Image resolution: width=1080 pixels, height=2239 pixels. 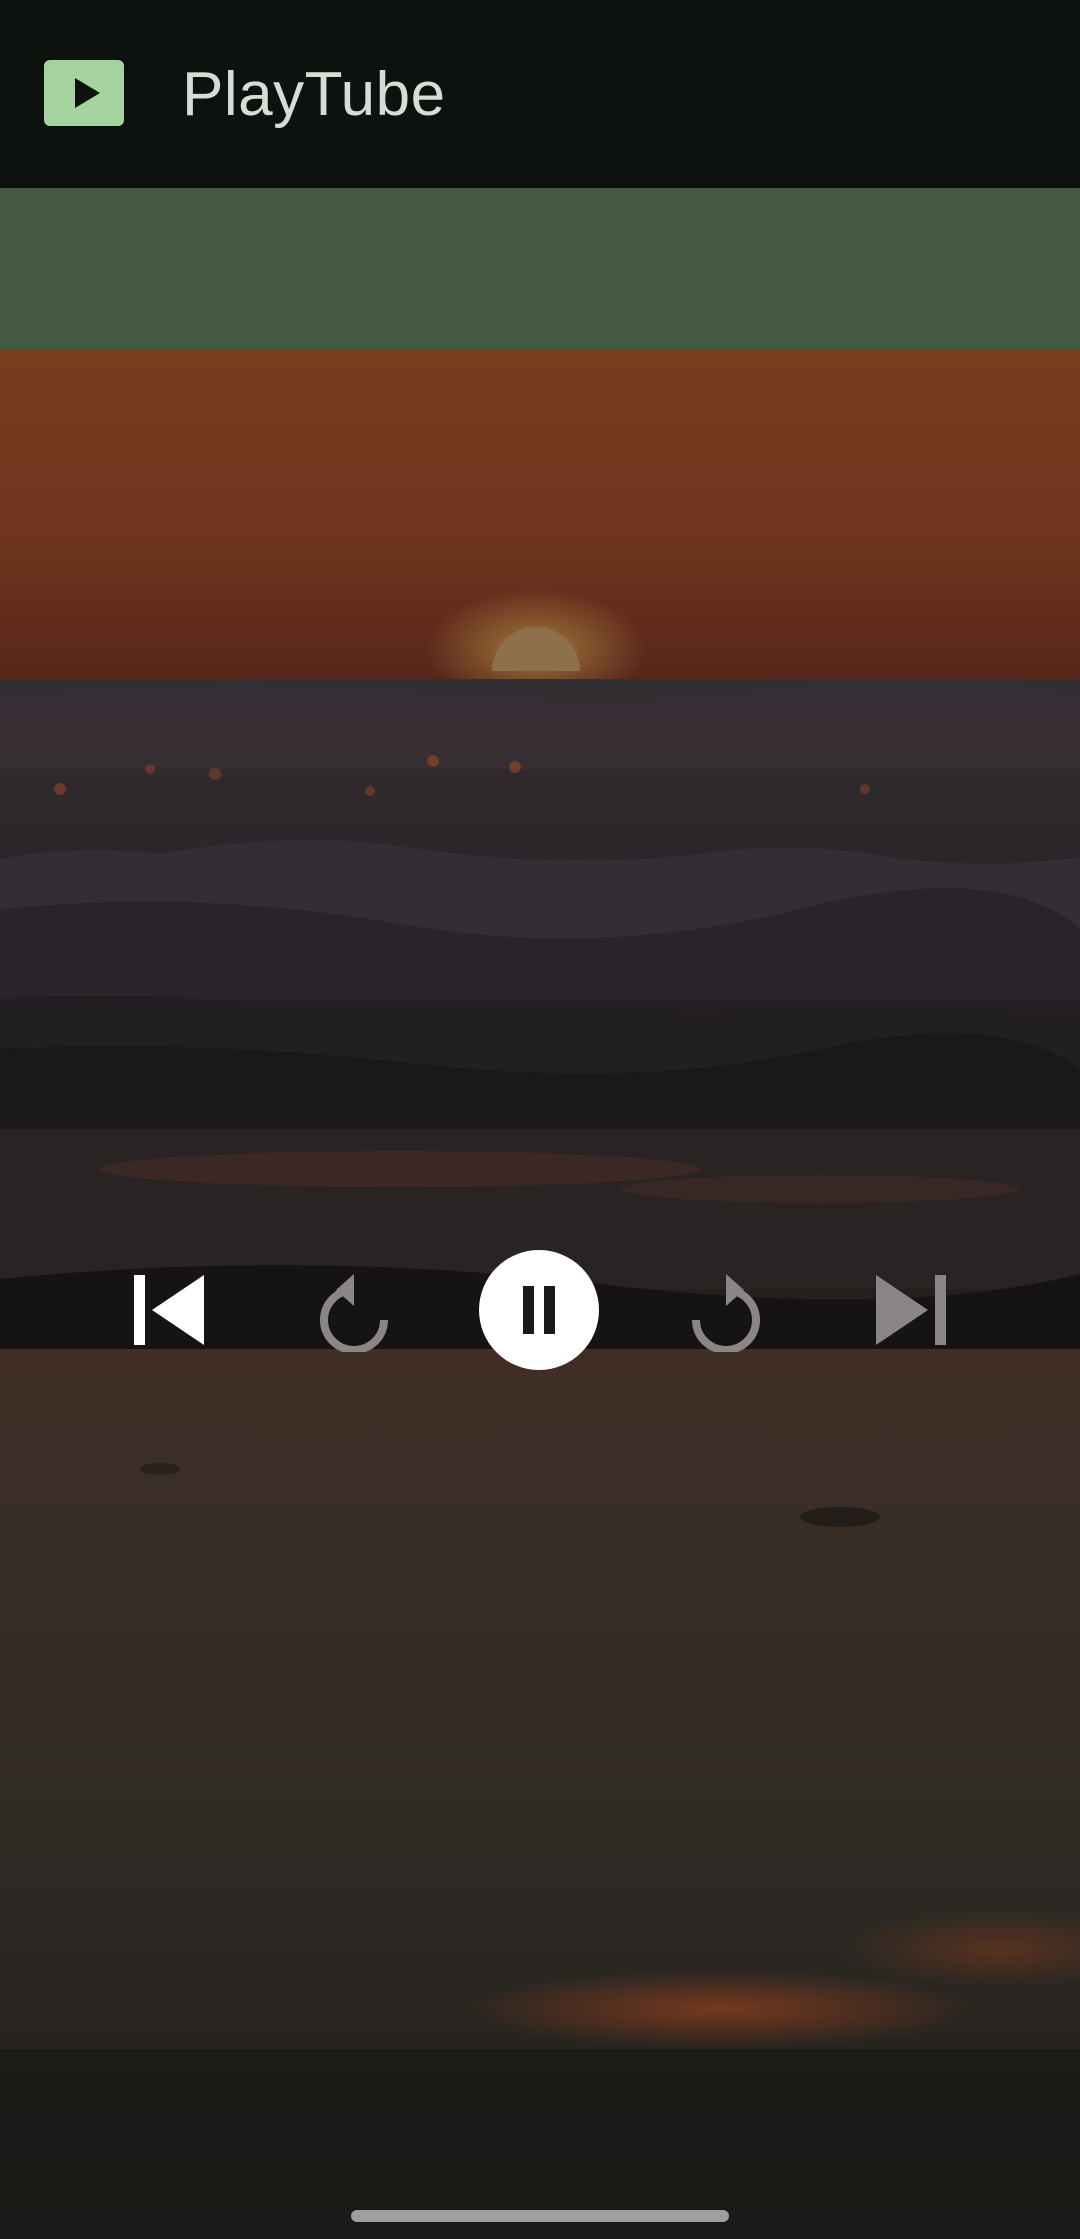 I want to click on forward-icon, so click(x=726, y=1313).